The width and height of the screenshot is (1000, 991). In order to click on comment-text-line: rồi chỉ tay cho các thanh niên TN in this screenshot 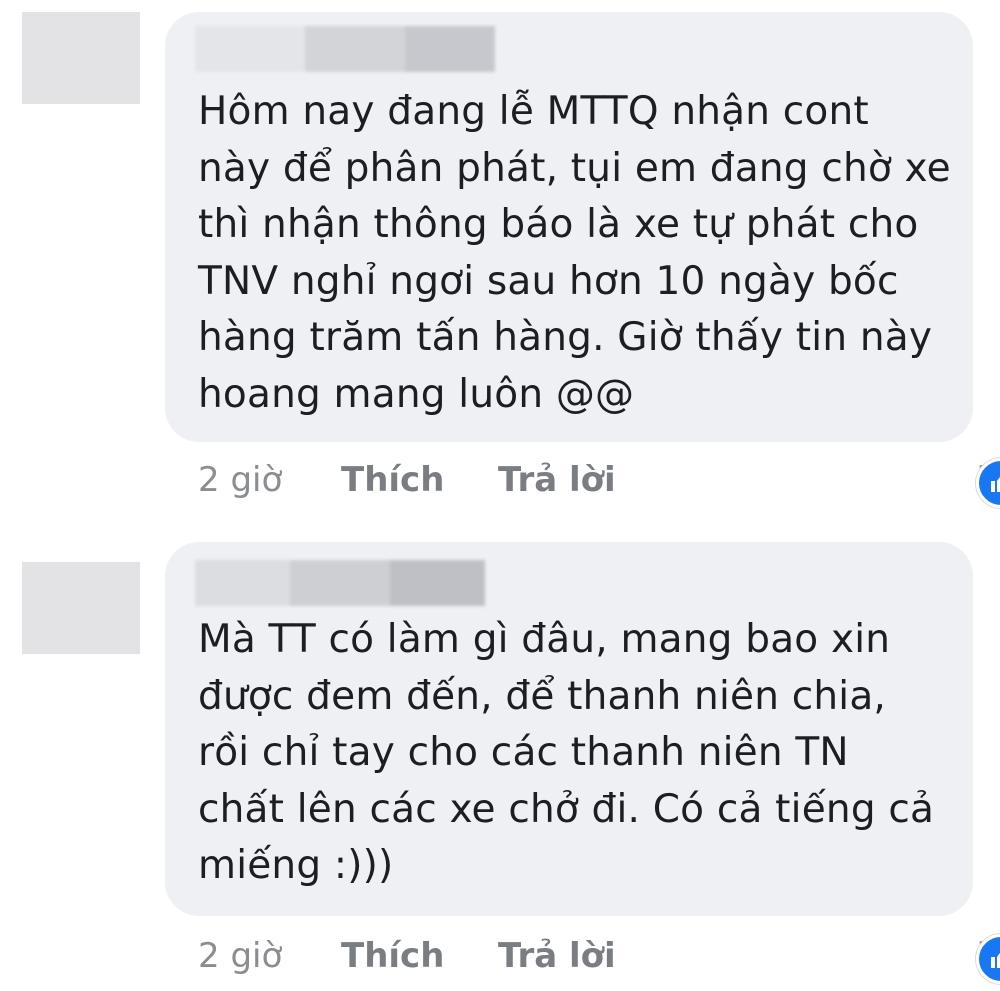, I will do `click(523, 752)`.